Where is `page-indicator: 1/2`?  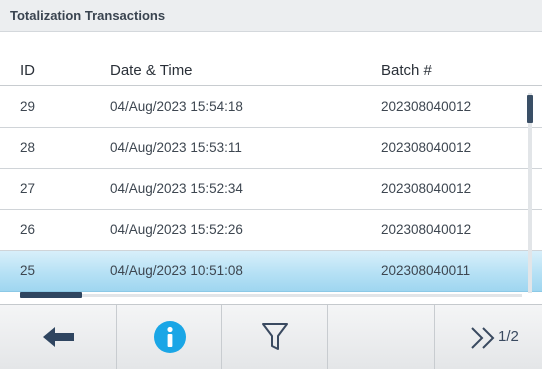 page-indicator: 1/2 is located at coordinates (508, 336).